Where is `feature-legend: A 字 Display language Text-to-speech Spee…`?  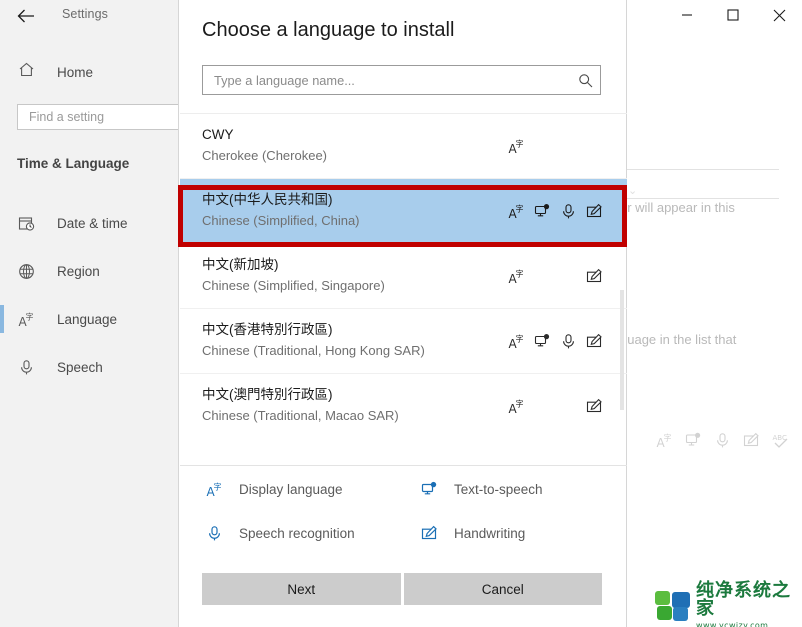 feature-legend: A 字 Display language Text-to-speech Spee… is located at coordinates (403, 512).